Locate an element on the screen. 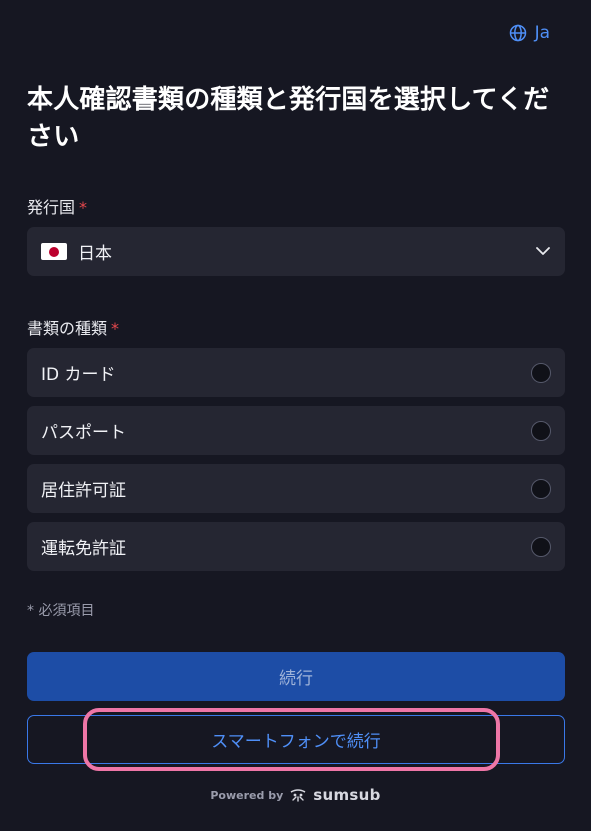  globe-icon is located at coordinates (517, 33).